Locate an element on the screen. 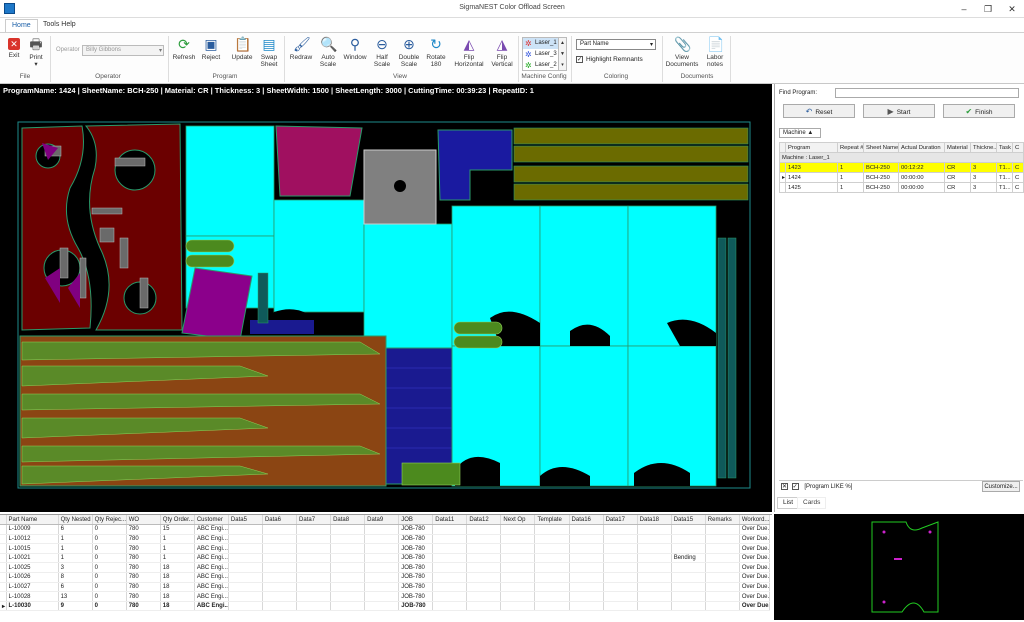 This screenshot has width=1024, height=622. column-header: Data16 is located at coordinates (586, 520).